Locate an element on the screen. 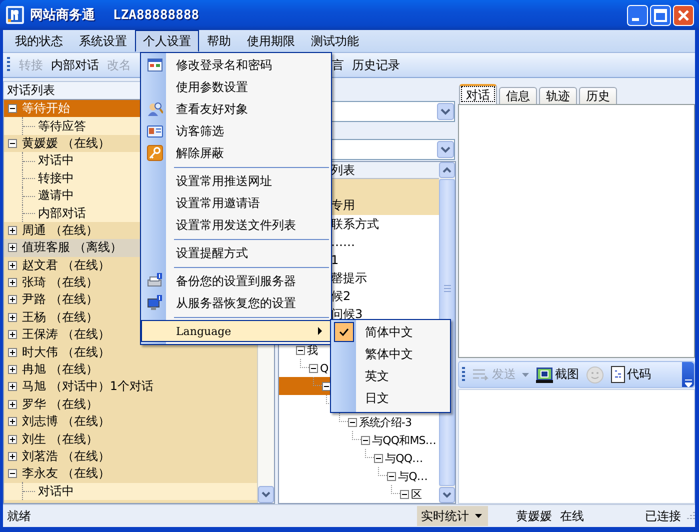  menu-item: 我的状态 is located at coordinates (39, 41).